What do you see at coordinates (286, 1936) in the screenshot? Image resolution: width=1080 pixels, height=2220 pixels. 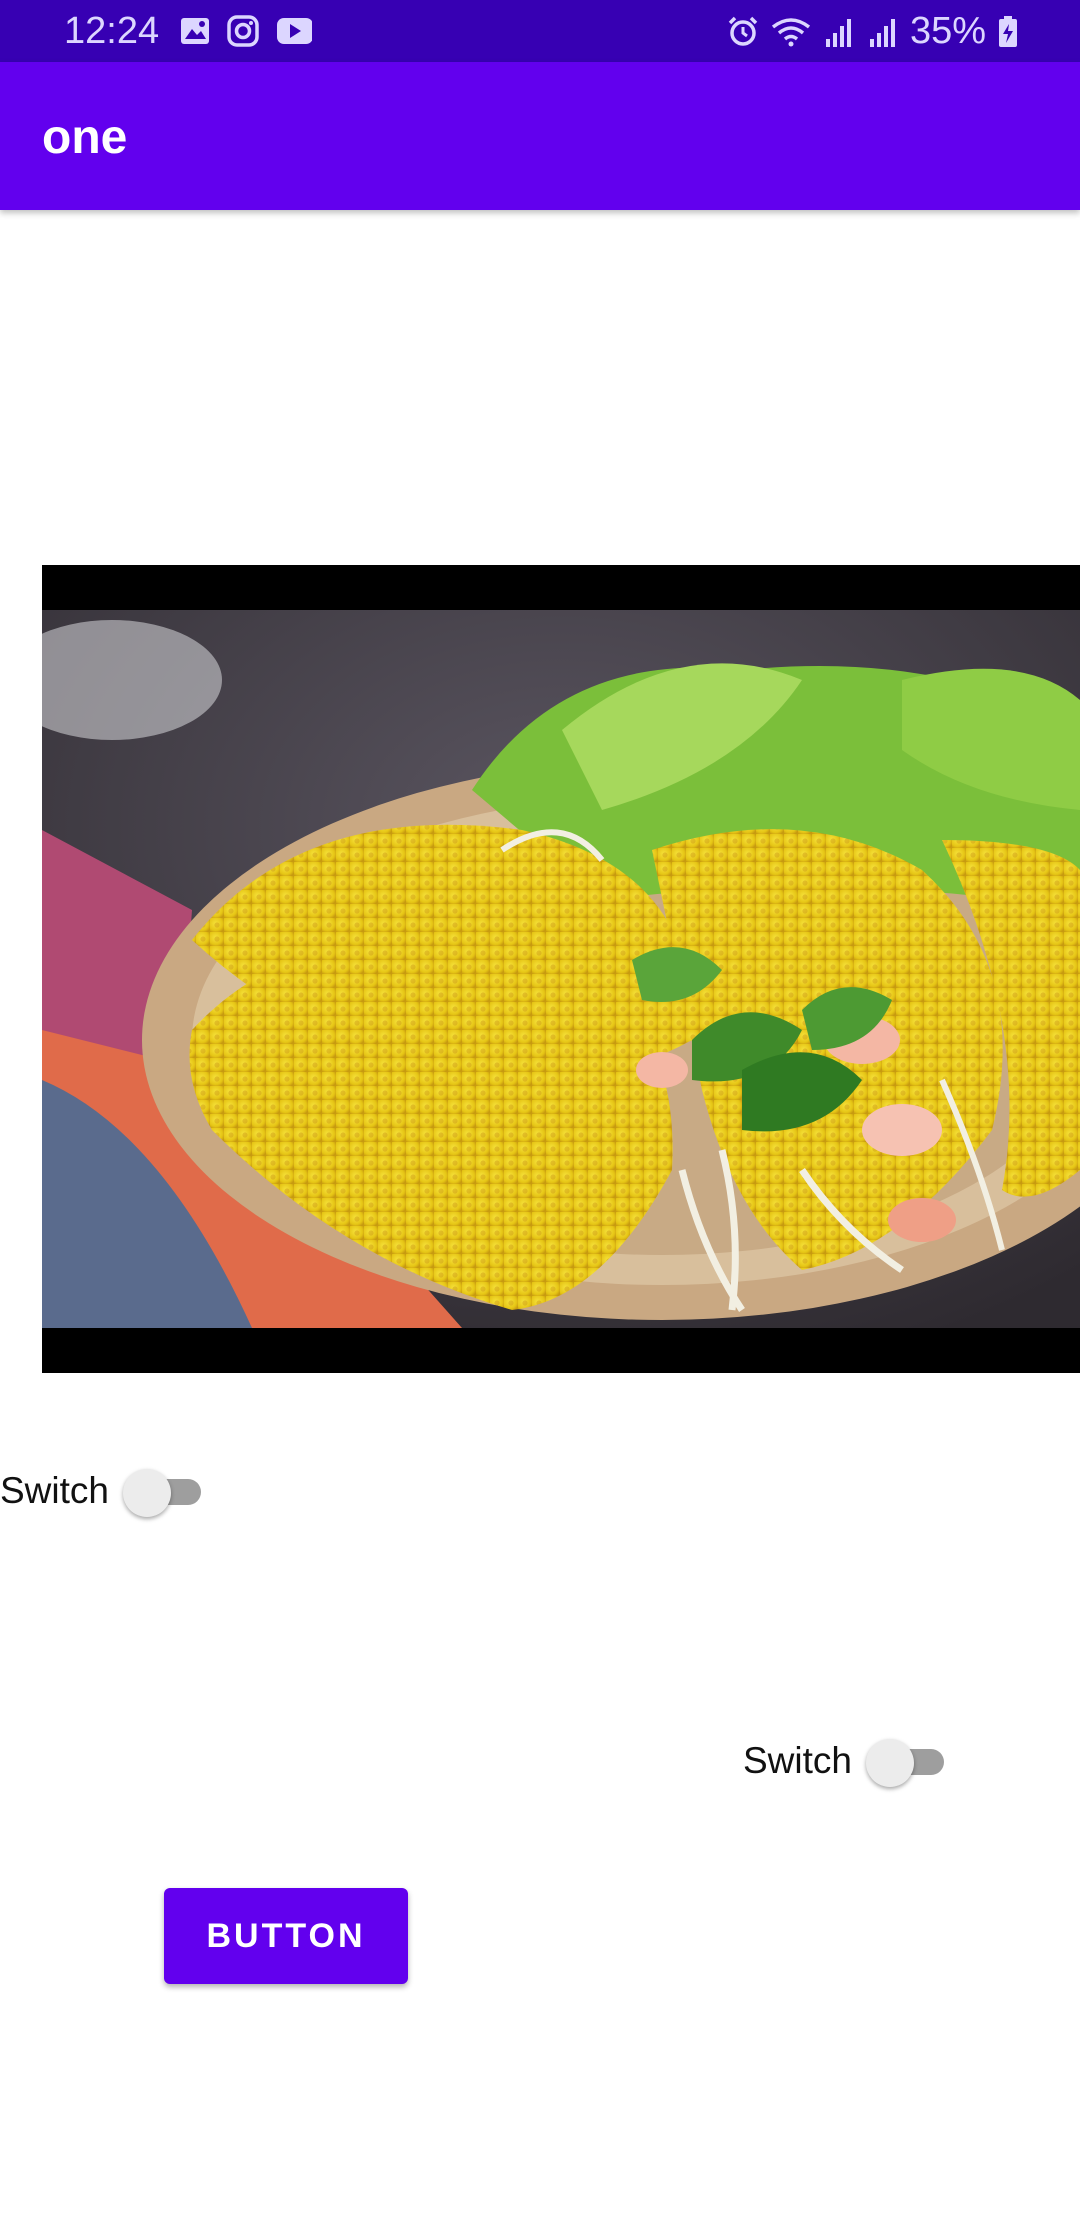 I see `primary-button: BUTTON` at bounding box center [286, 1936].